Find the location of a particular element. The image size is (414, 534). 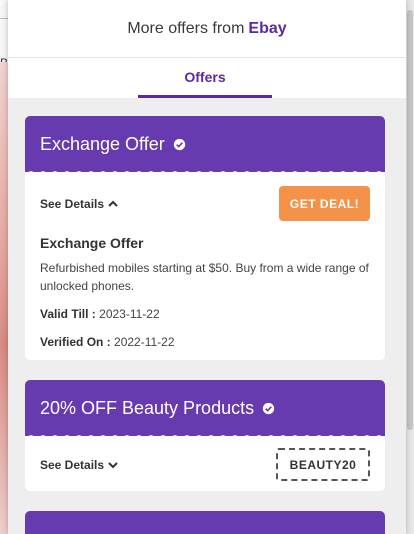

offer-actions-row: See Details BEAUTY20 is located at coordinates (205, 464).